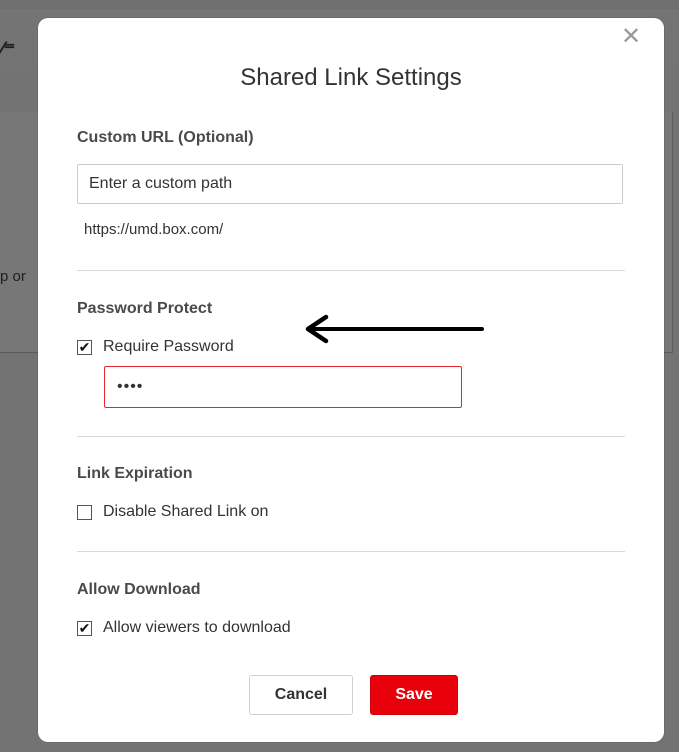 Image resolution: width=679 pixels, height=752 pixels. Describe the element at coordinates (135, 473) in the screenshot. I see `link-expiration-label: Link Expiration` at that location.